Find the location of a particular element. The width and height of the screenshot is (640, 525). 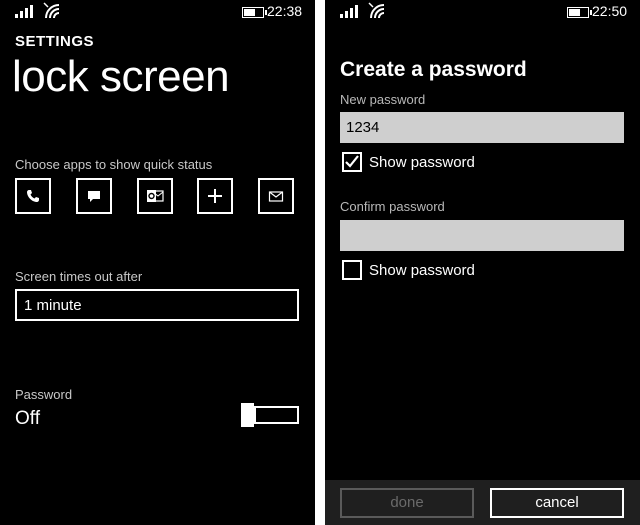

outlook-icon is located at coordinates (155, 196).